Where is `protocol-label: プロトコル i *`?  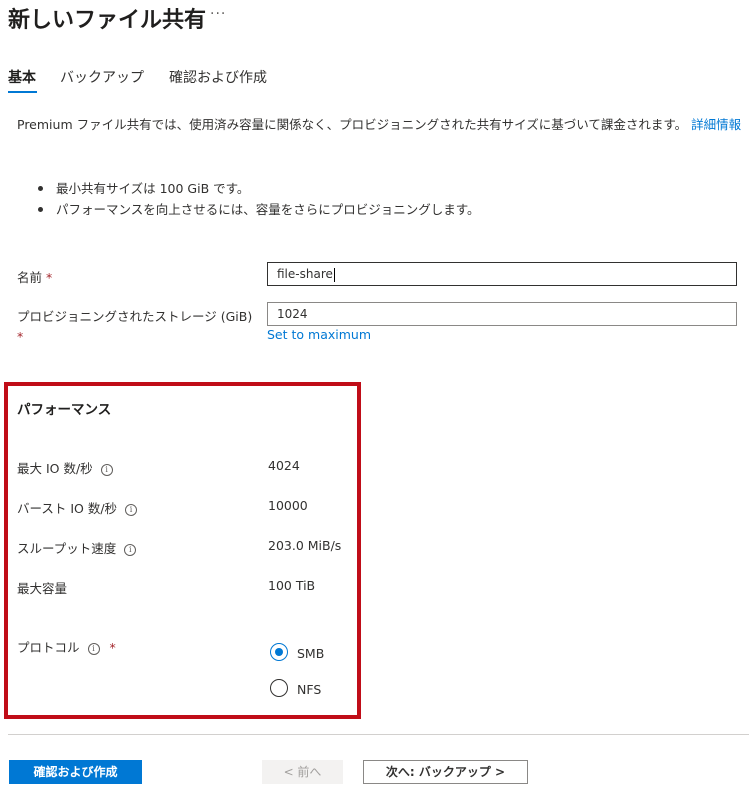
protocol-label: プロトコル i * is located at coordinates (66, 646).